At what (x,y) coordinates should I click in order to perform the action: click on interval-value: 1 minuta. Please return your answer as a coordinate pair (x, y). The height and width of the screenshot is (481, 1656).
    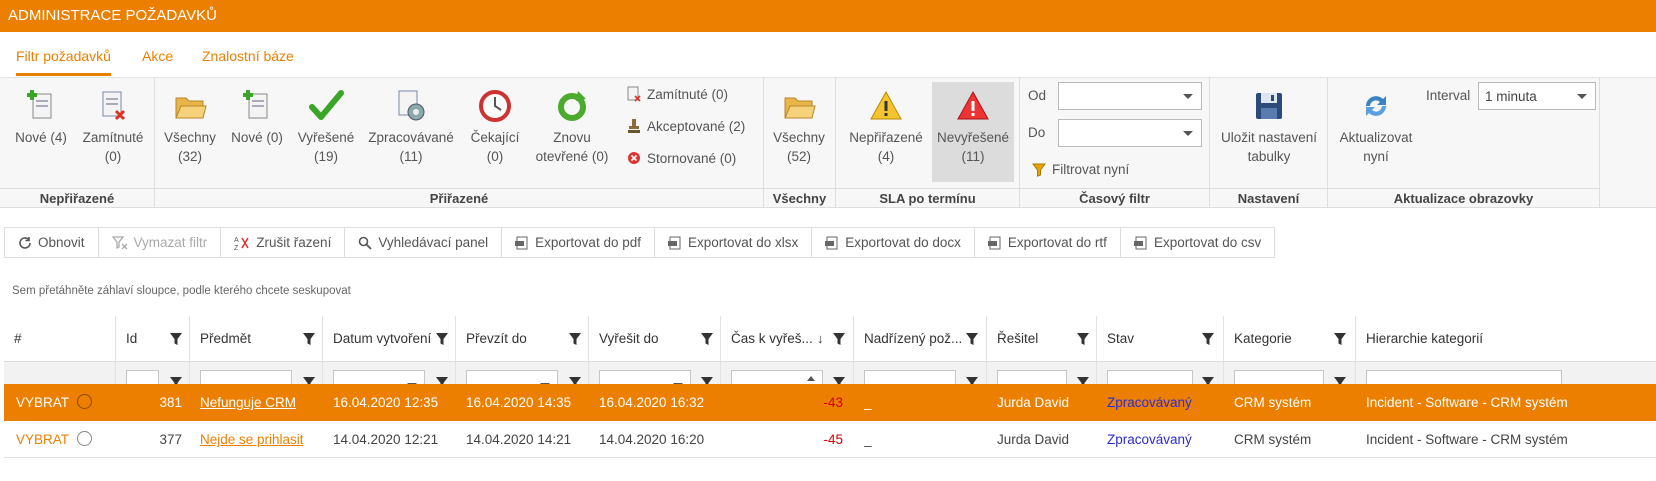
    Looking at the image, I should click on (1511, 96).